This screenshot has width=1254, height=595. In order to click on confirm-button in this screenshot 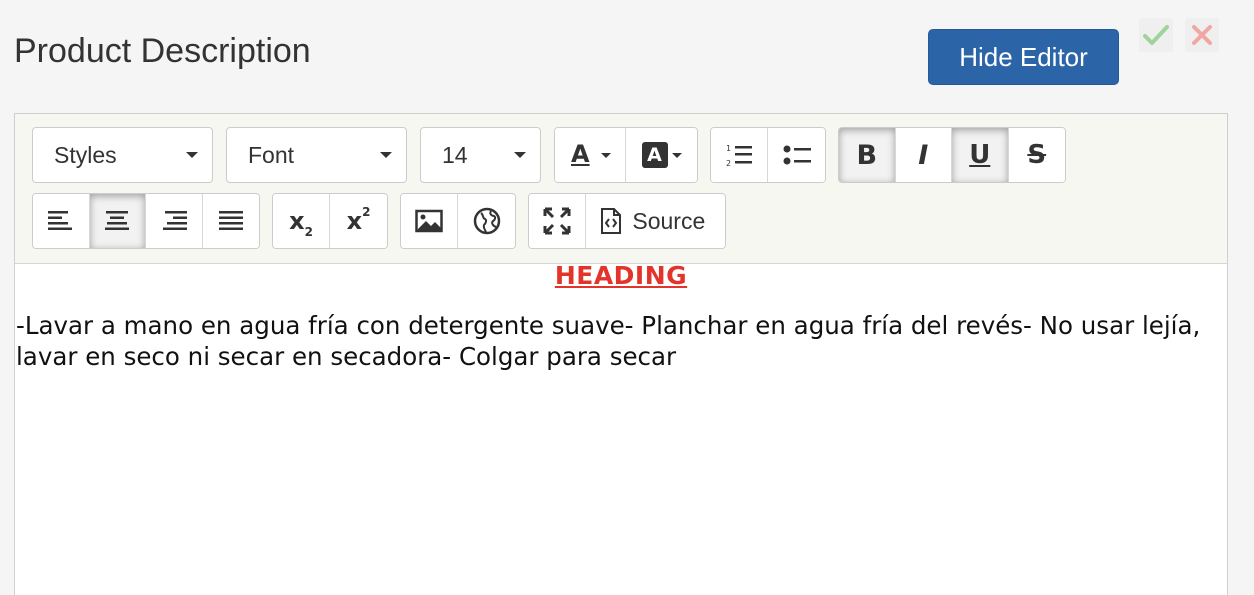, I will do `click(1156, 35)`.